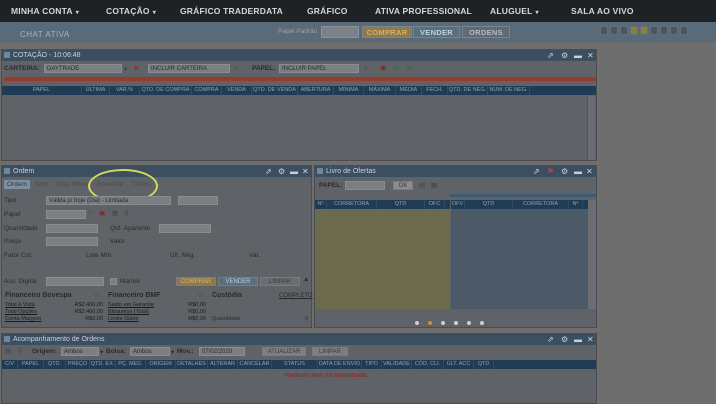  Describe the element at coordinates (196, 281) in the screenshot. I see `order-buy-button: COMPRAR` at that location.